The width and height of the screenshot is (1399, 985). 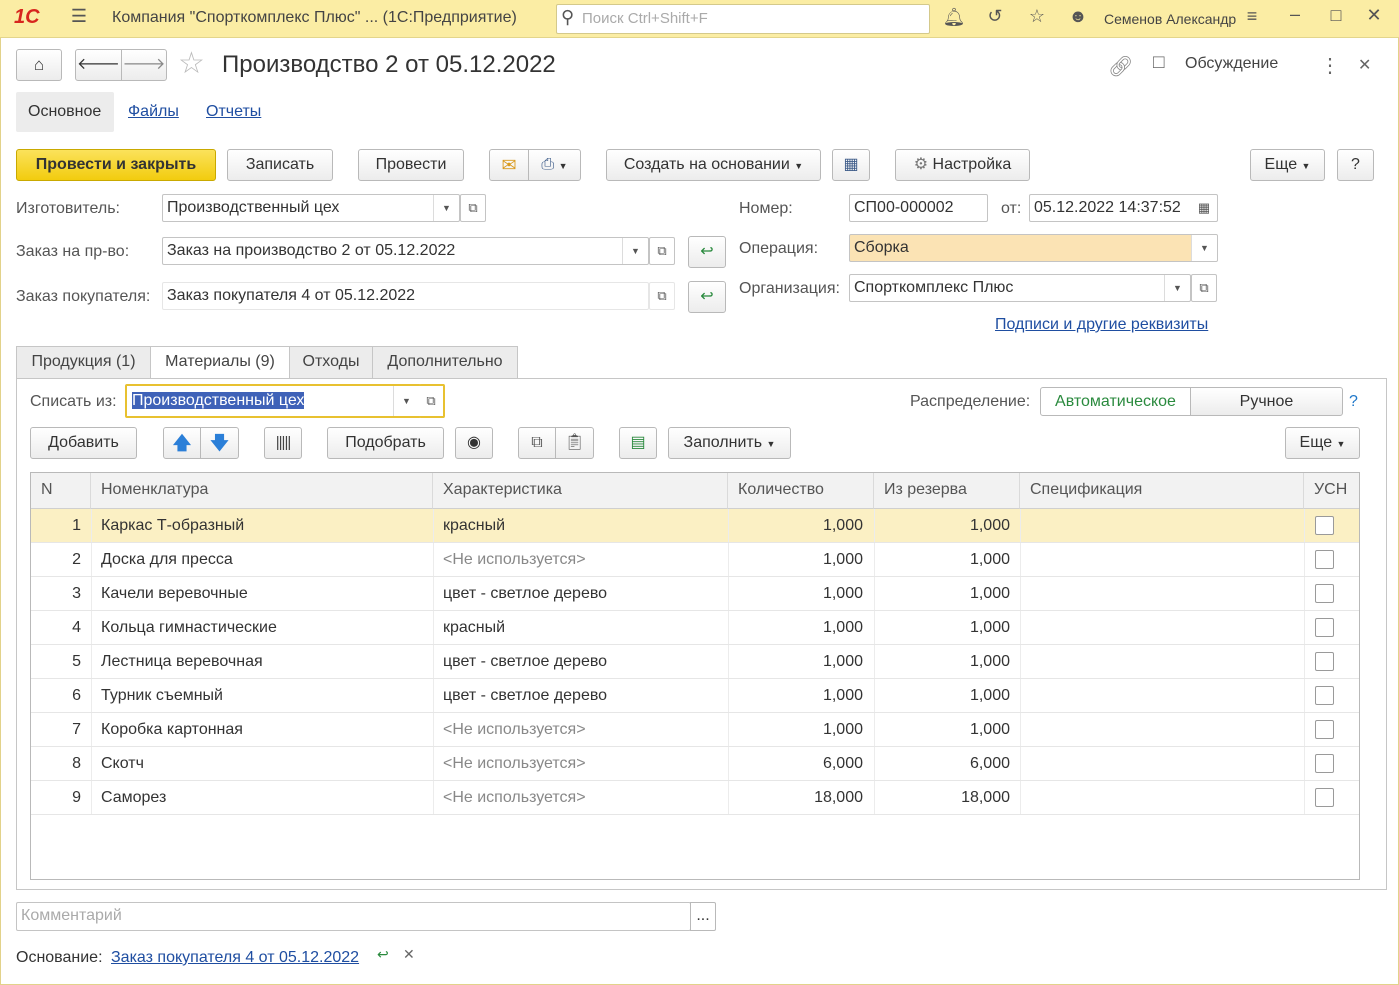 What do you see at coordinates (729, 443) in the screenshot?
I see `fill-button: Заполнить ▼` at bounding box center [729, 443].